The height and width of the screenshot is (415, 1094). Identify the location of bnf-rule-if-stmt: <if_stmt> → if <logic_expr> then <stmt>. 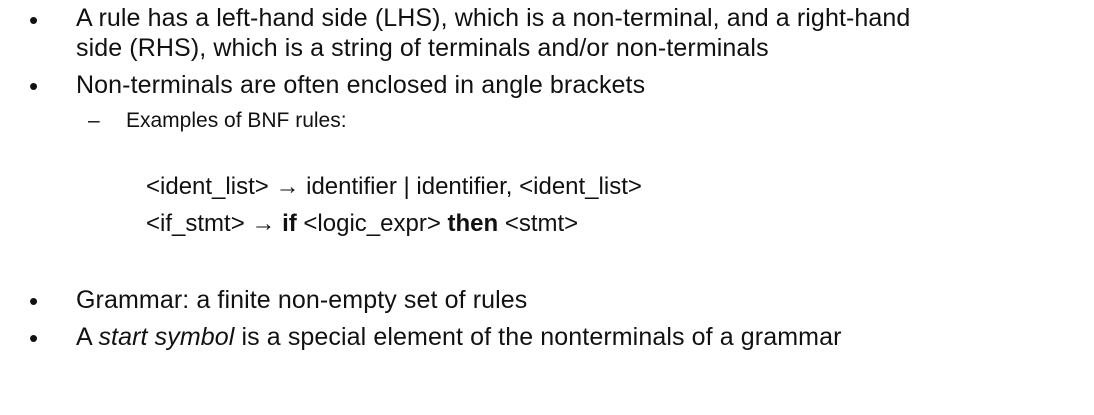
(362, 224).